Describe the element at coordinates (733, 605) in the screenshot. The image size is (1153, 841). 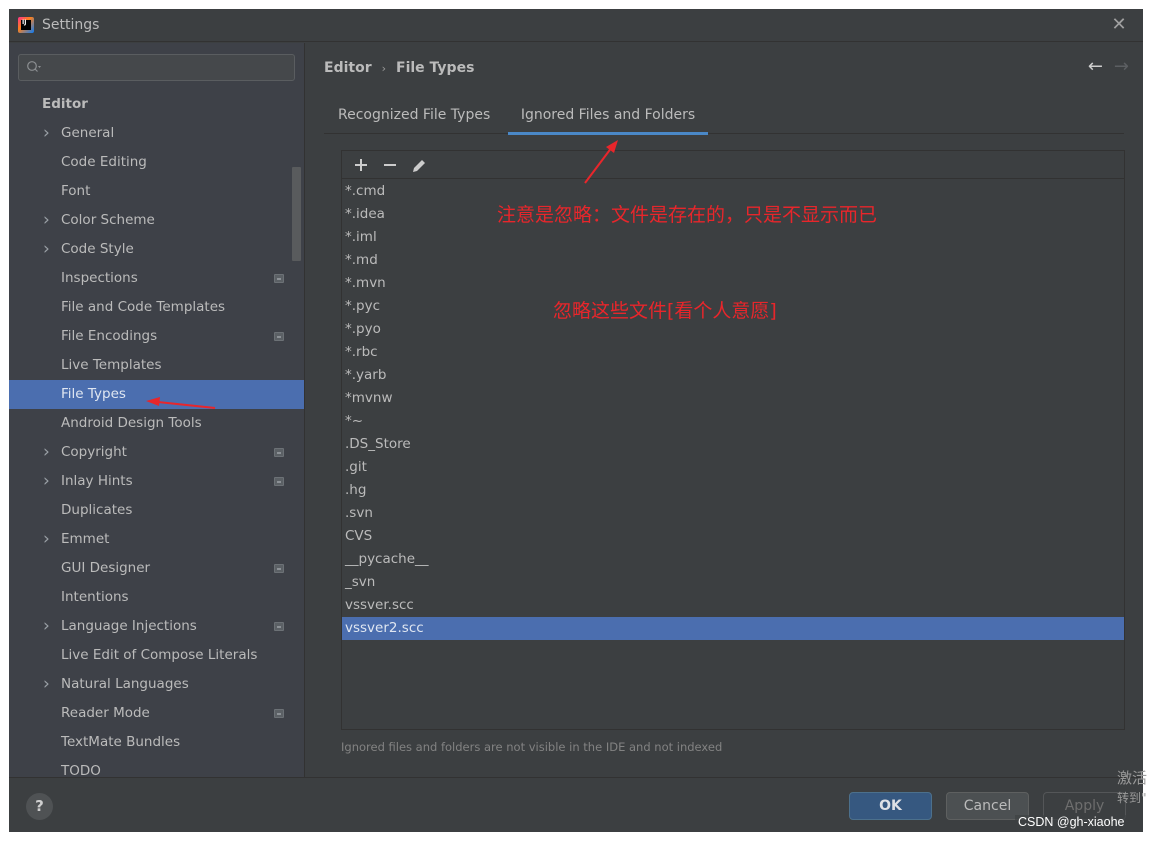
I see `list-item: vssver.scc` at that location.